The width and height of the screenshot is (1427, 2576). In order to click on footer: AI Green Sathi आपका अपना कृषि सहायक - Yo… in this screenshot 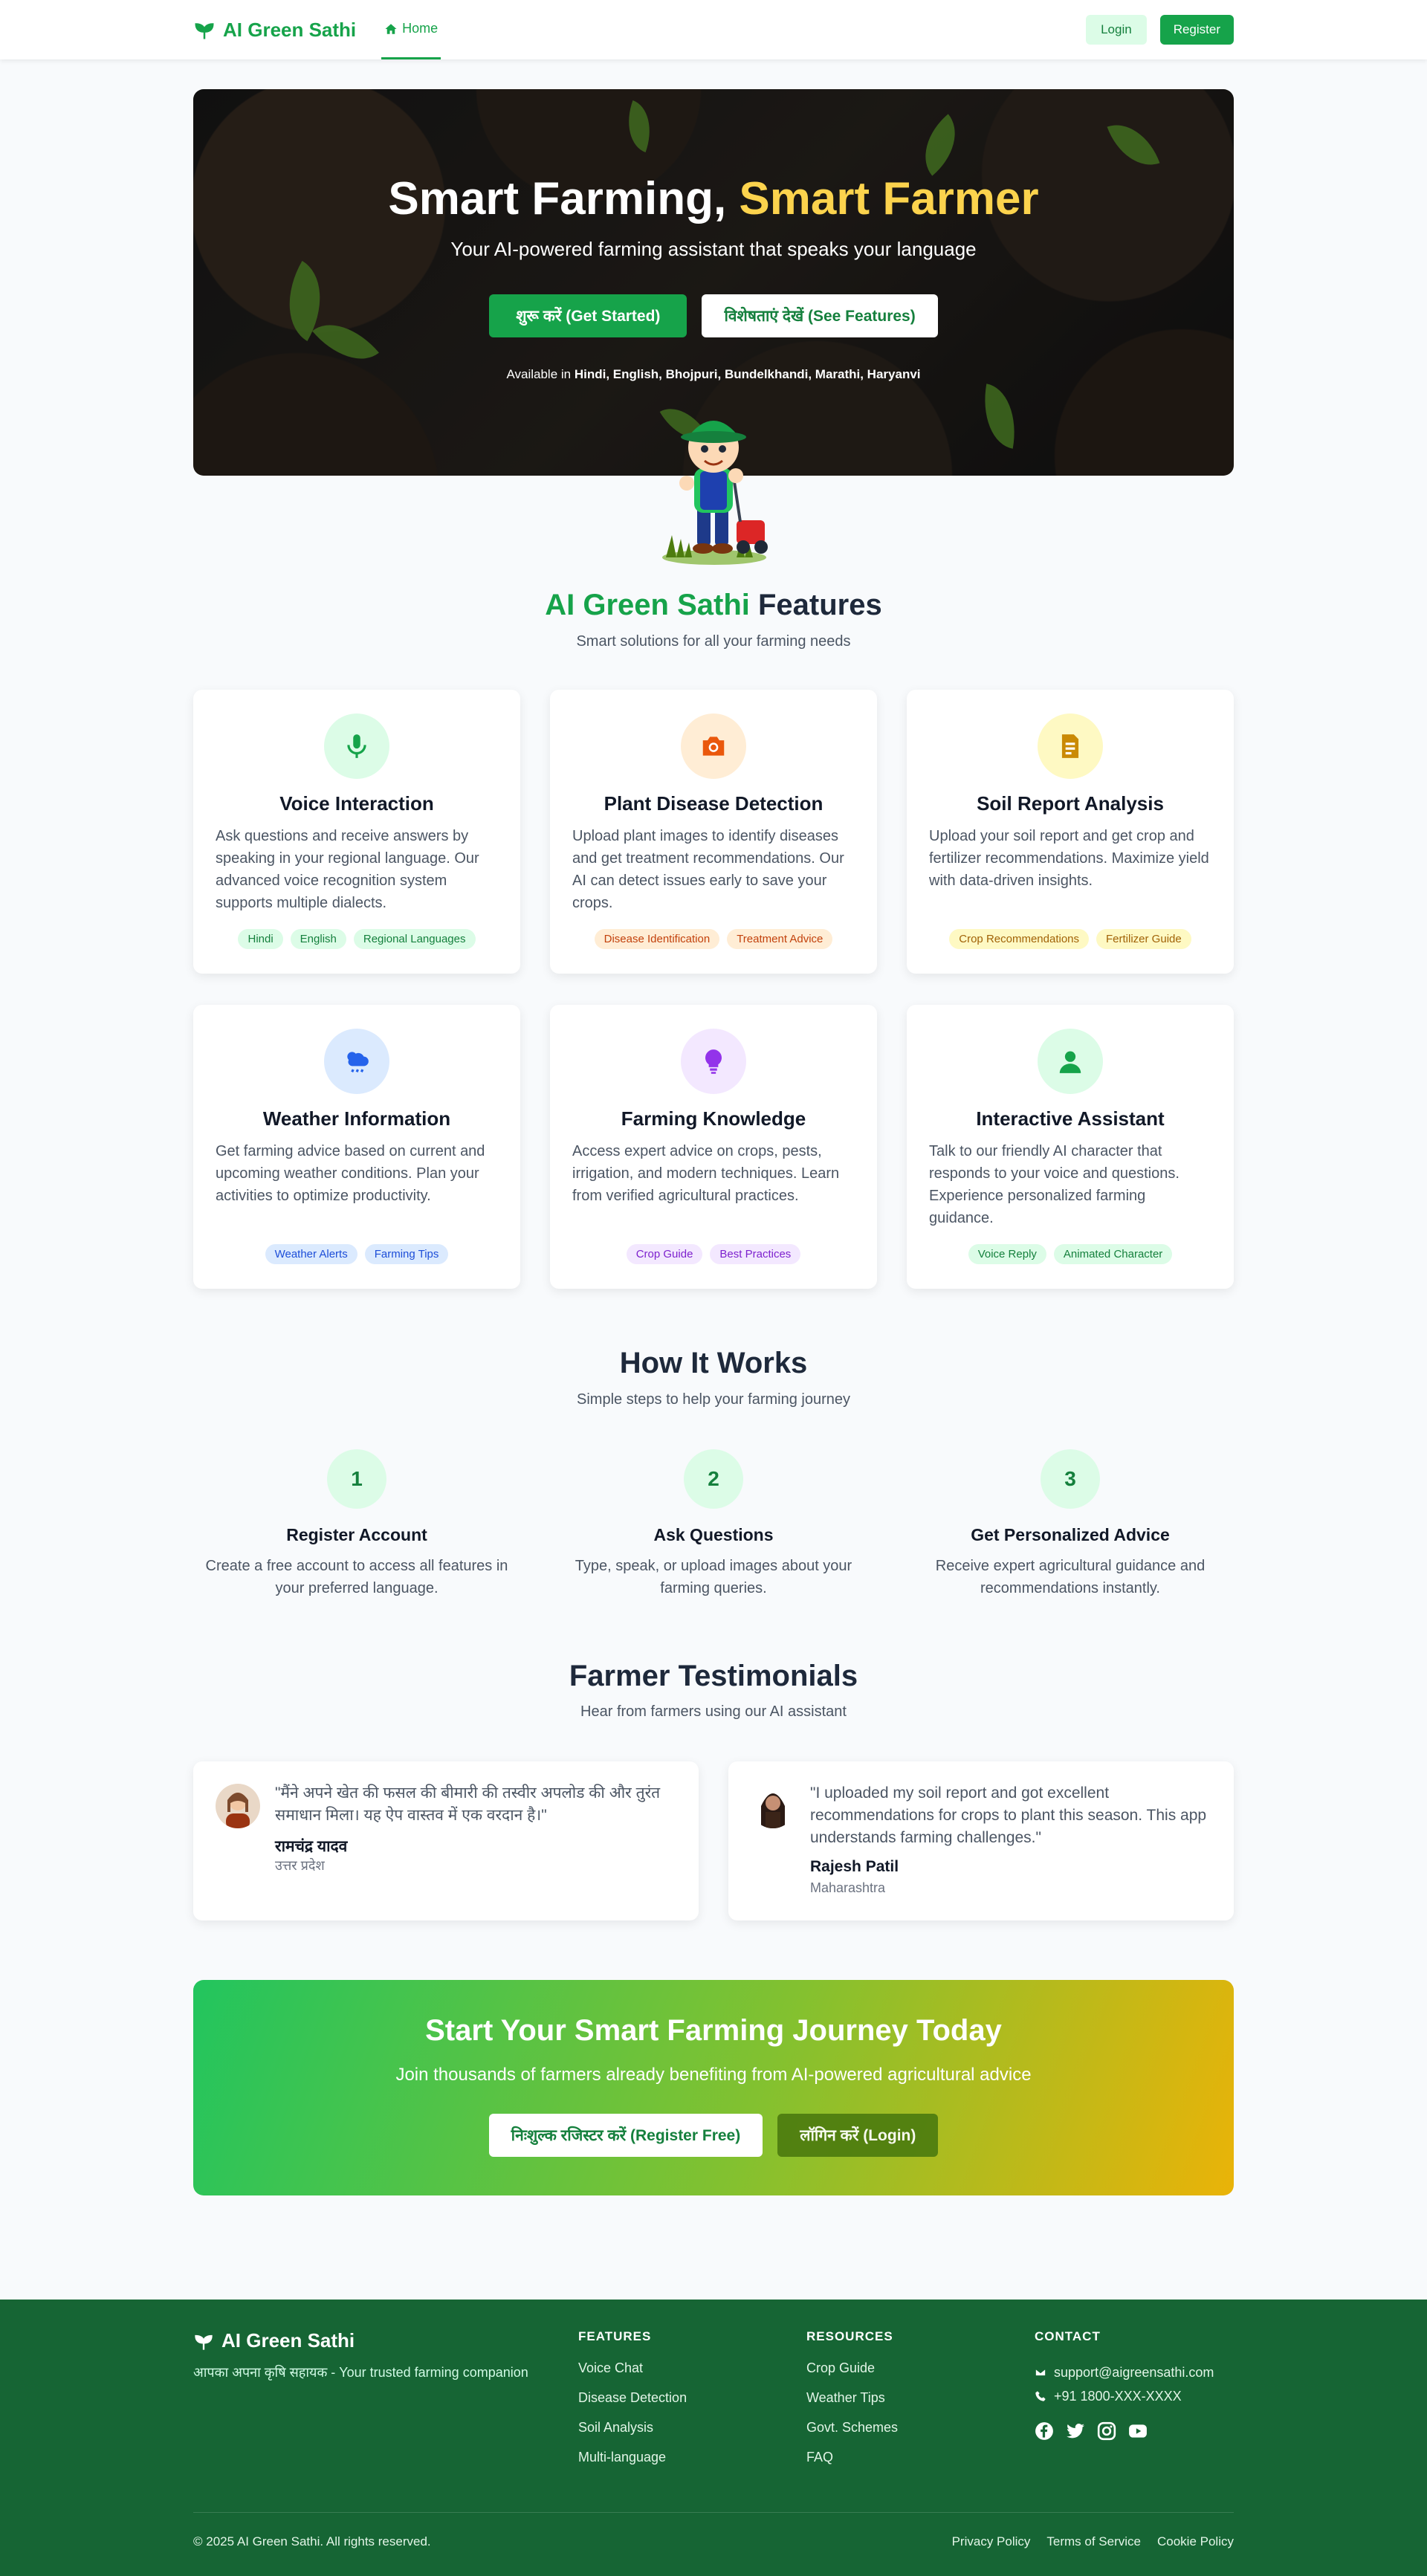, I will do `click(713, 2438)`.